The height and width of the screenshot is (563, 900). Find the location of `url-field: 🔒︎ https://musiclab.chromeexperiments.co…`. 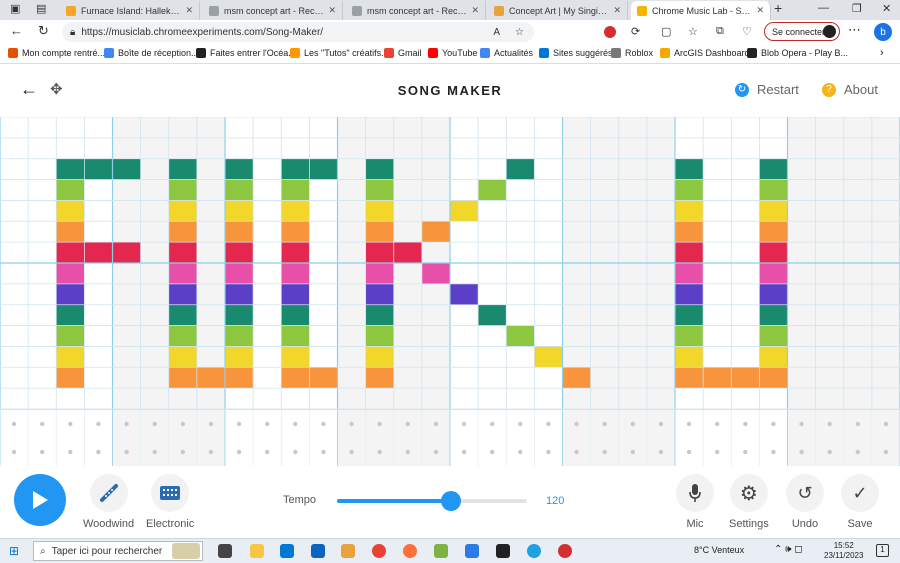

url-field: 🔒︎ https://musiclab.chromeexperiments.co… is located at coordinates (298, 32).